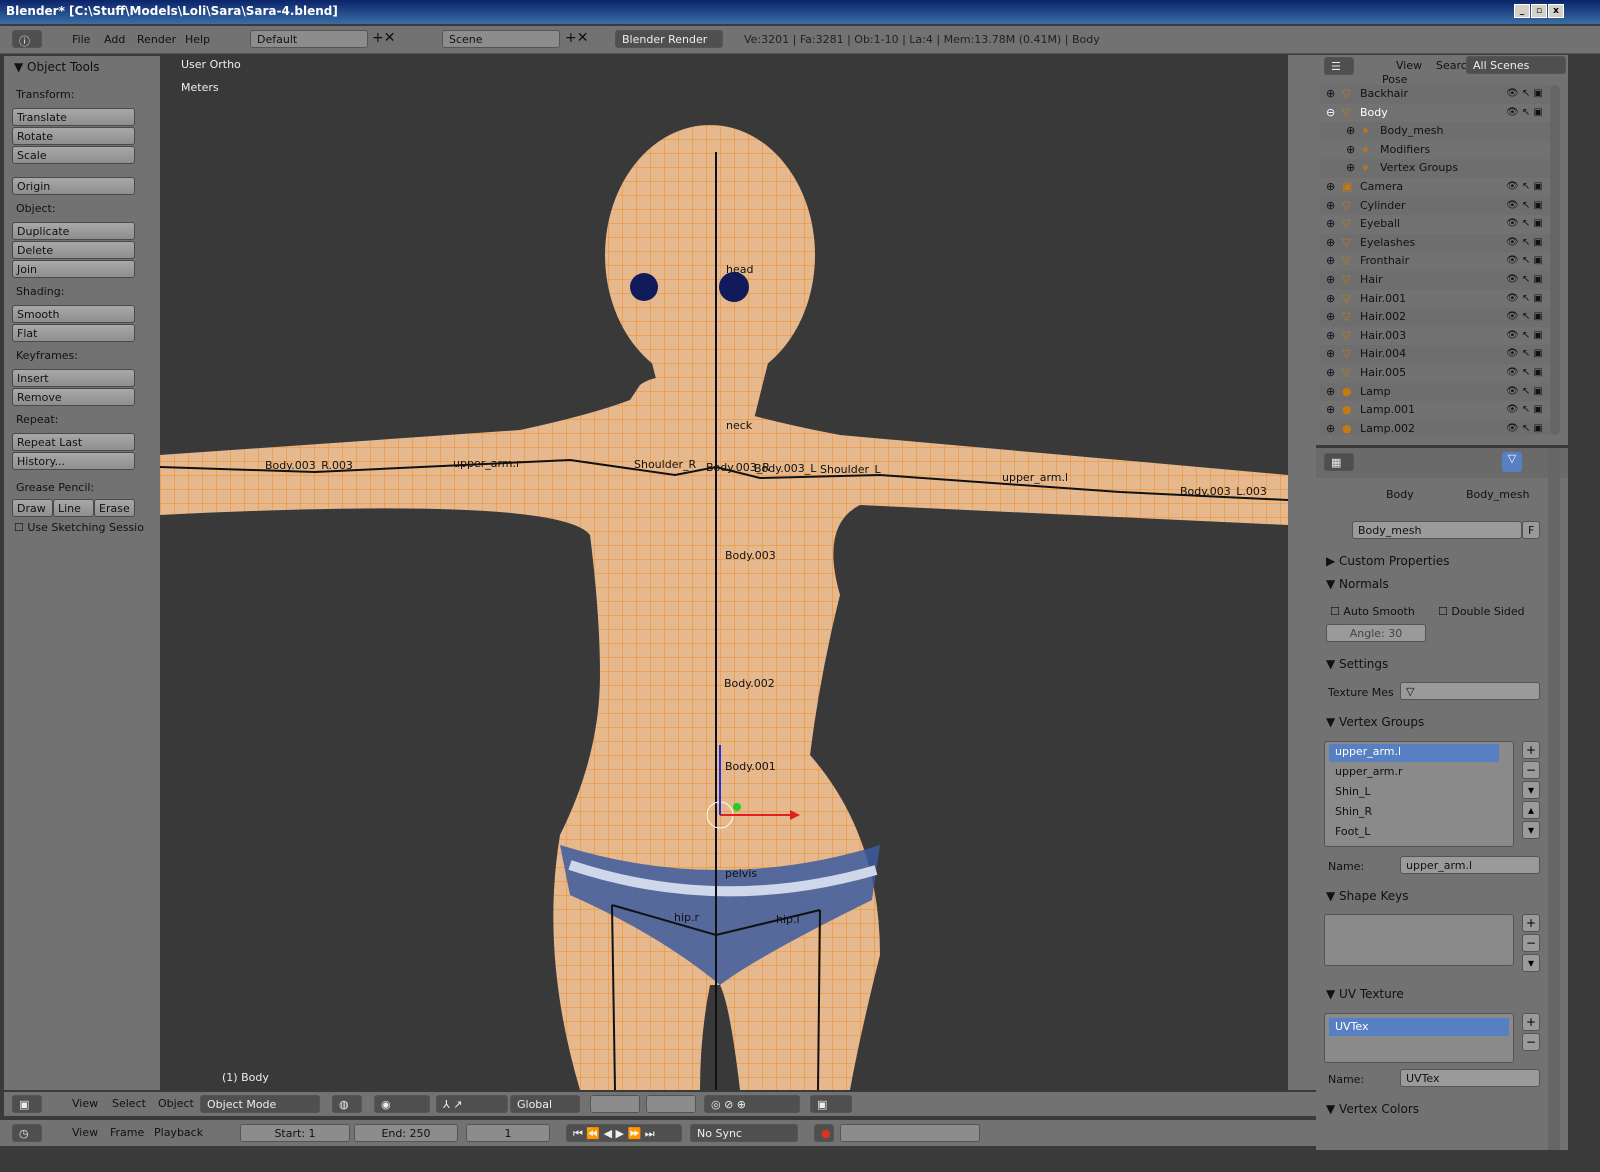  I want to click on add-uv-button: +, so click(1531, 1022).